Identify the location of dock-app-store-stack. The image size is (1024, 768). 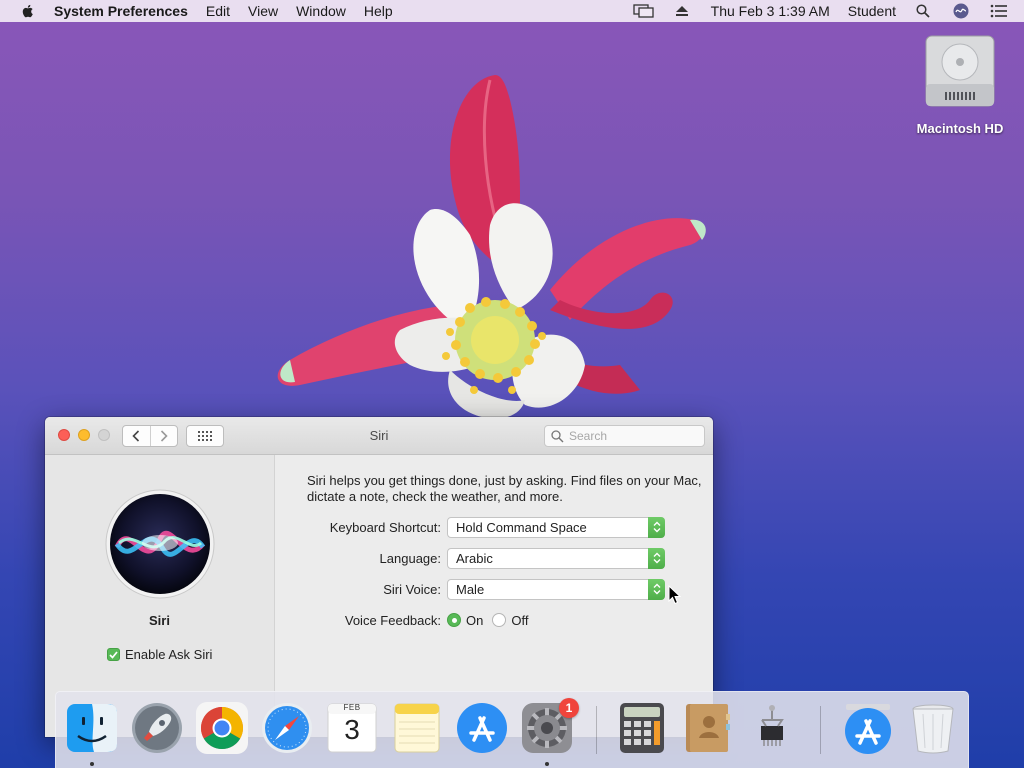
(868, 729).